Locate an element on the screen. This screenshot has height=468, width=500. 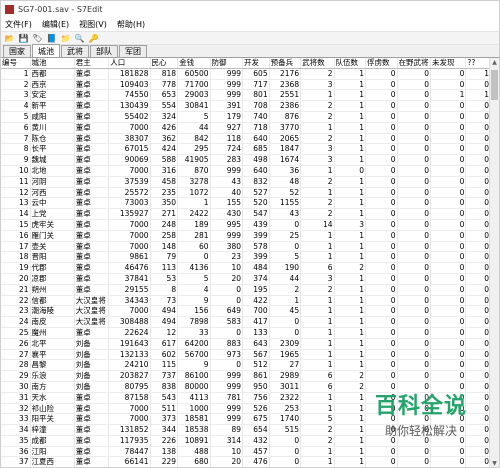
table-row: 36 江阳 董卓 78447 138 488 10 457 0 1 1 0 0 0 0 is located at coordinates (246, 452).